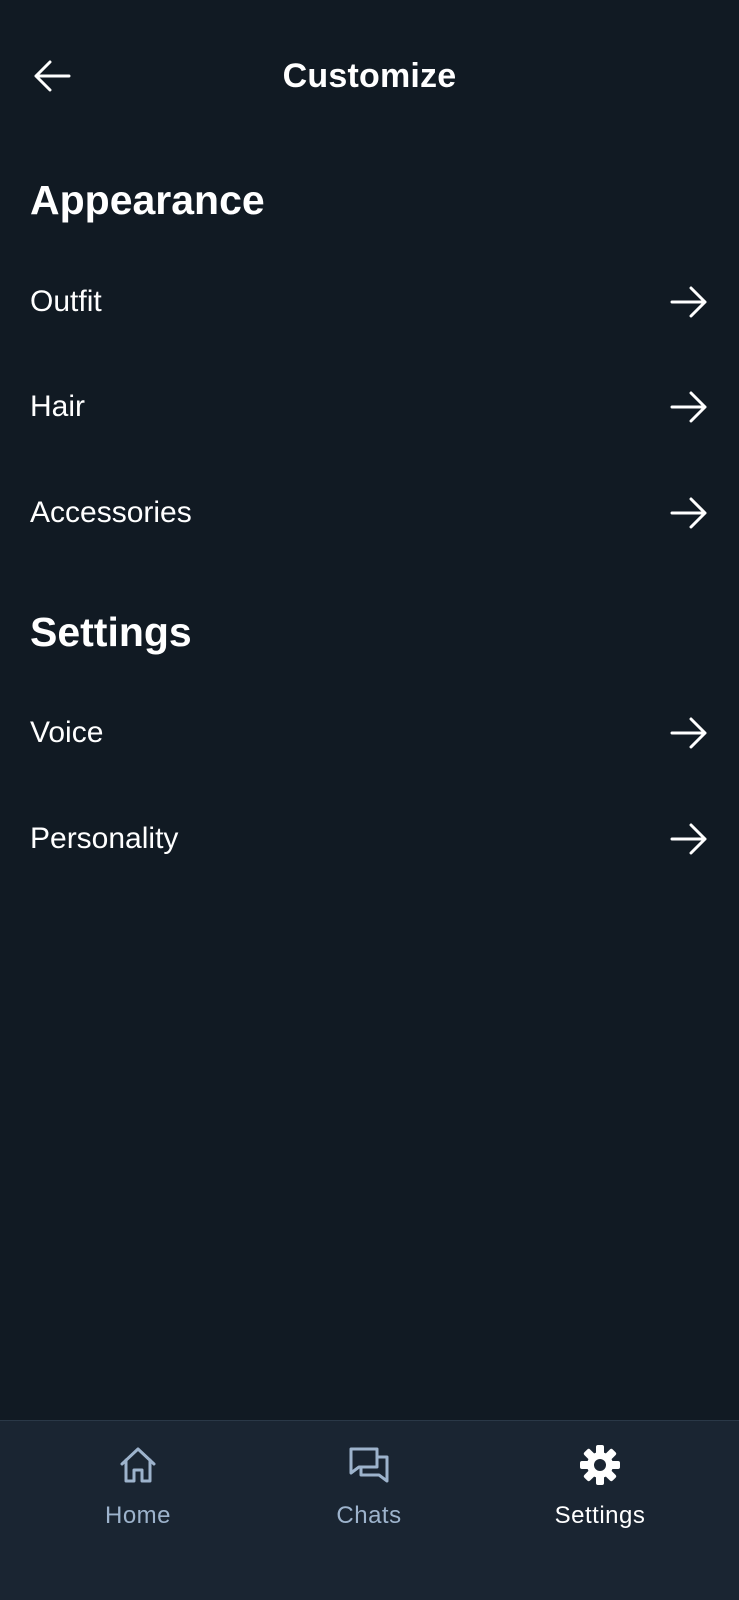 The image size is (739, 1600). I want to click on chat-bubbles-icon, so click(369, 1465).